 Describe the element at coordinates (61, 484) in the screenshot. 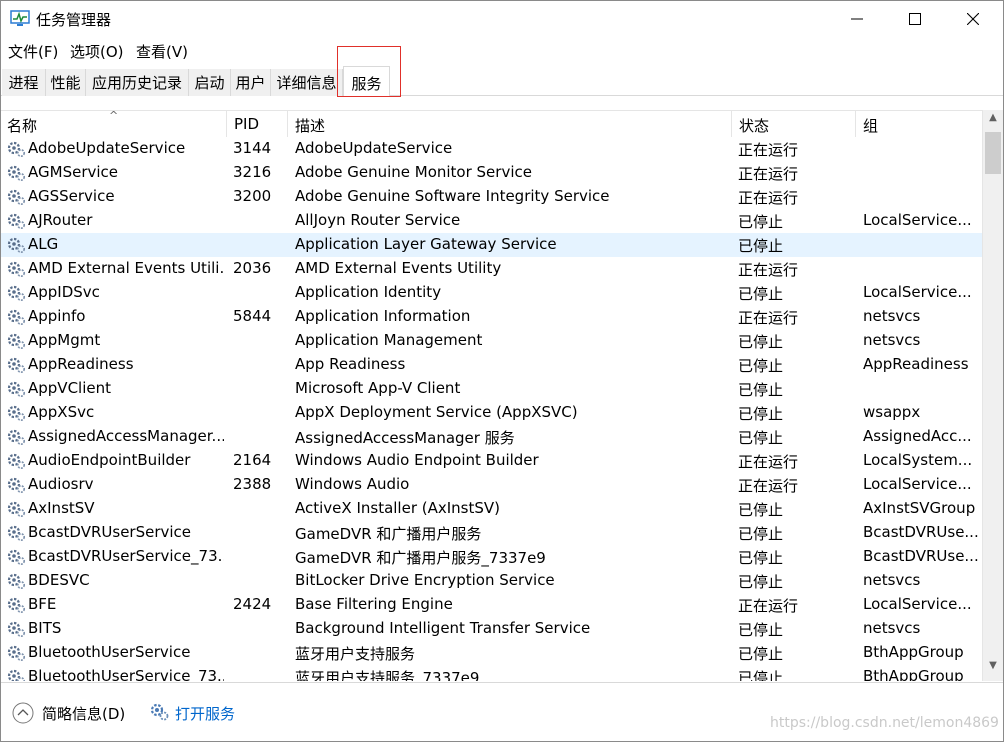

I see `service-name: Audiosrv` at that location.